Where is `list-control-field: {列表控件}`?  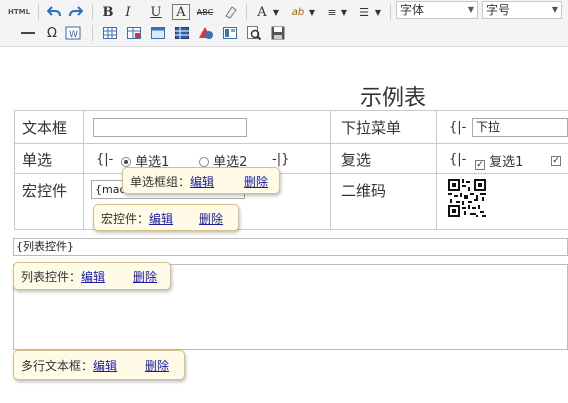 list-control-field: {列表控件} is located at coordinates (290, 247).